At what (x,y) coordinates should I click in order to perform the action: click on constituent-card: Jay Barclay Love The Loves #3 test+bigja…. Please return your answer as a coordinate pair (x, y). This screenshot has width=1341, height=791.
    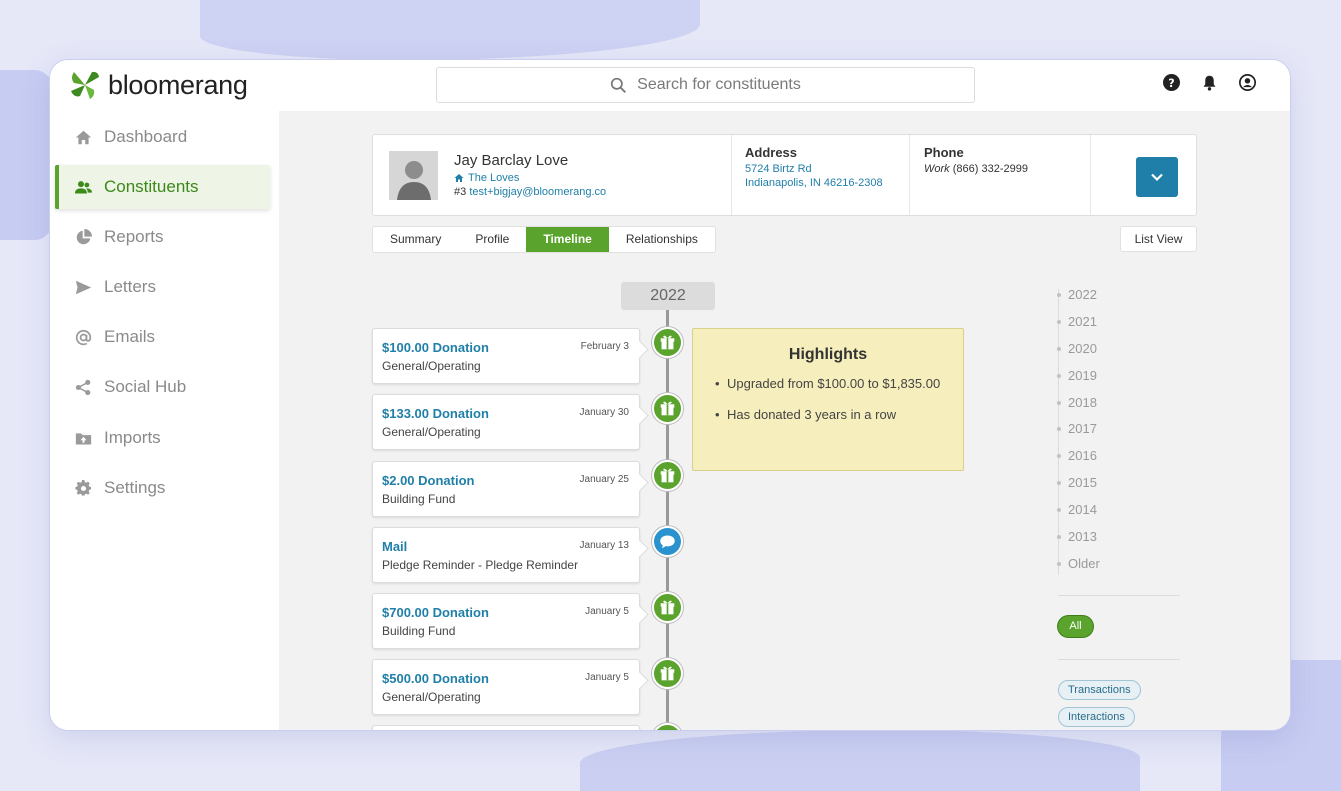
    Looking at the image, I should click on (784, 175).